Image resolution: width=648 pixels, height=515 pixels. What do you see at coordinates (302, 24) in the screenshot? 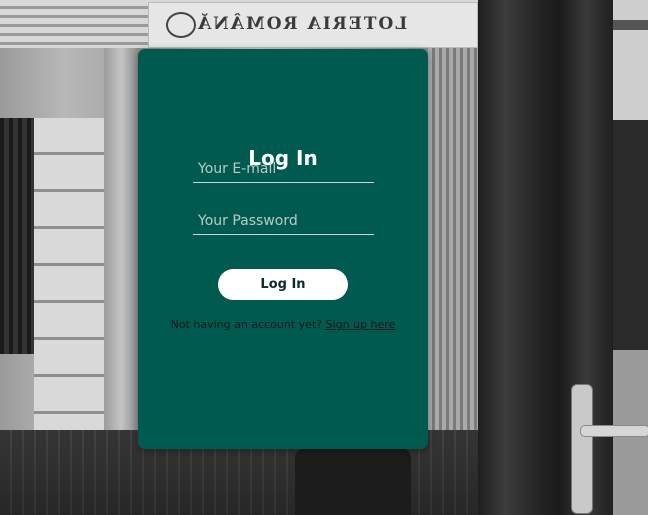
I see `storefront-sign-text: LOTERIA ROMÂNĂ` at bounding box center [302, 24].